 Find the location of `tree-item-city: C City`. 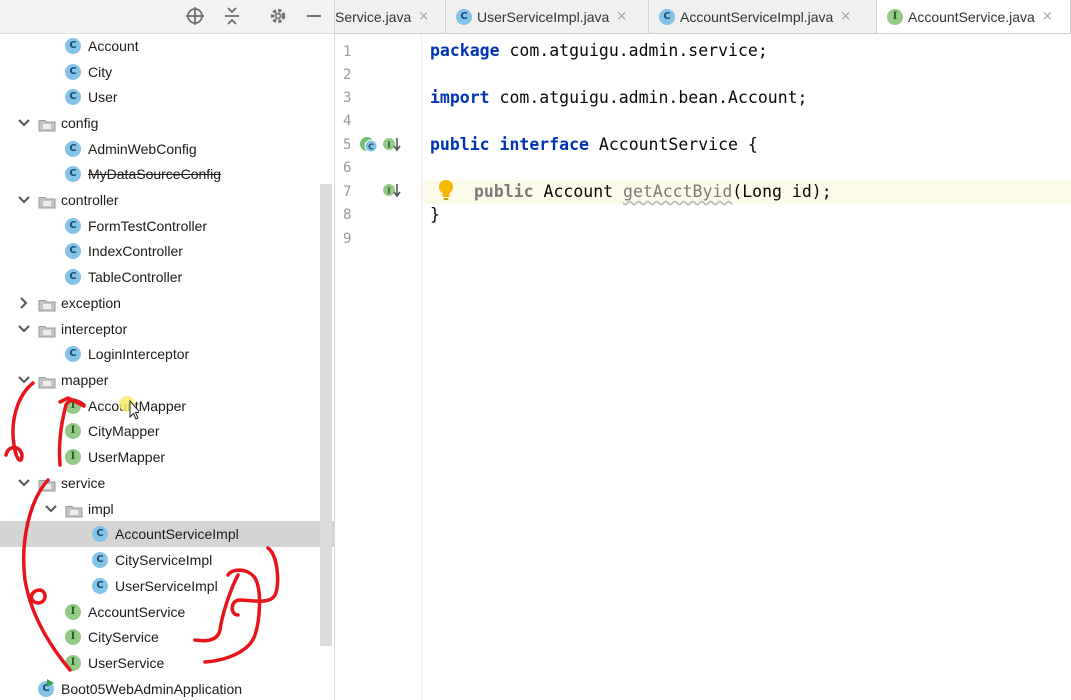

tree-item-city: C City is located at coordinates (167, 72).